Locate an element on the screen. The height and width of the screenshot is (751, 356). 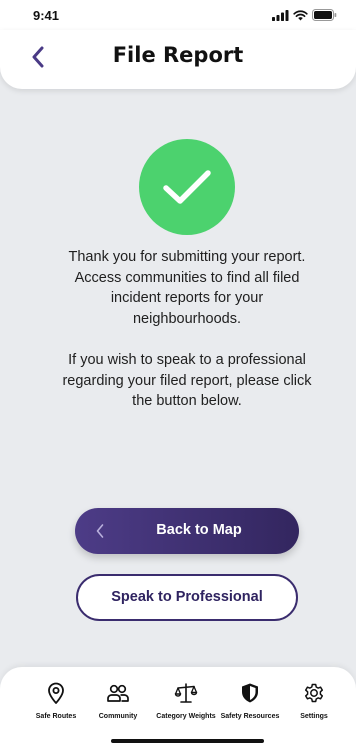
battery-icon is located at coordinates (324, 15).